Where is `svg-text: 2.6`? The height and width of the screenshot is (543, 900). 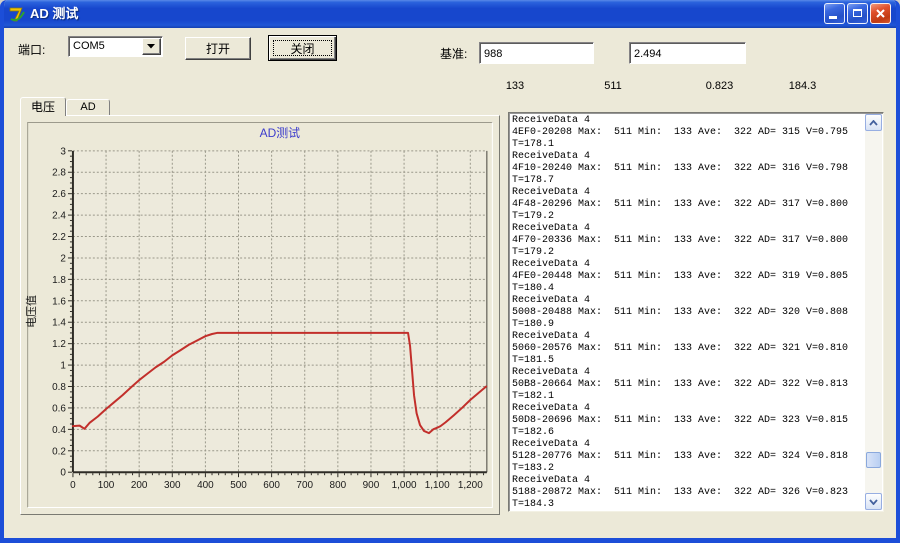 svg-text: 2.6 is located at coordinates (59, 194).